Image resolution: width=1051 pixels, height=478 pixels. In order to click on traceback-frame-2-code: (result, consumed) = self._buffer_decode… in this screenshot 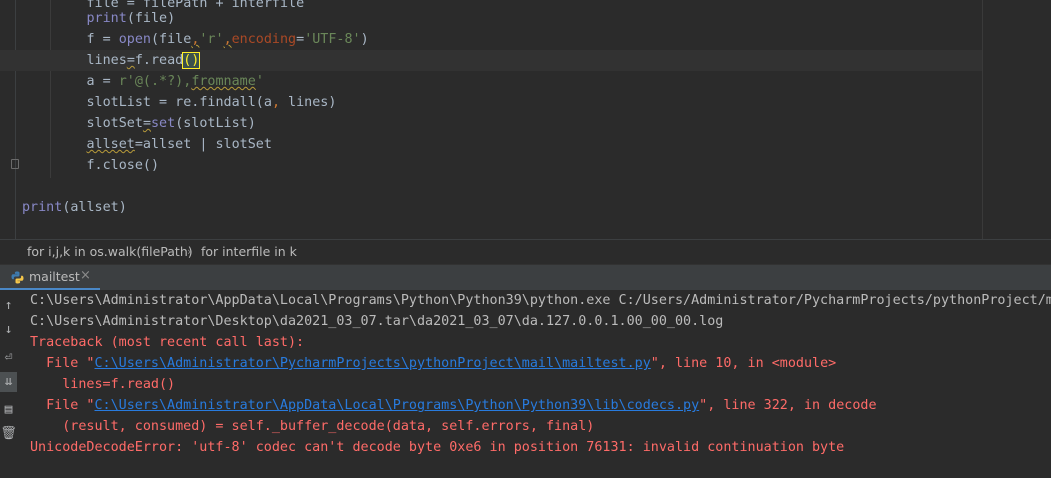, I will do `click(312, 426)`.